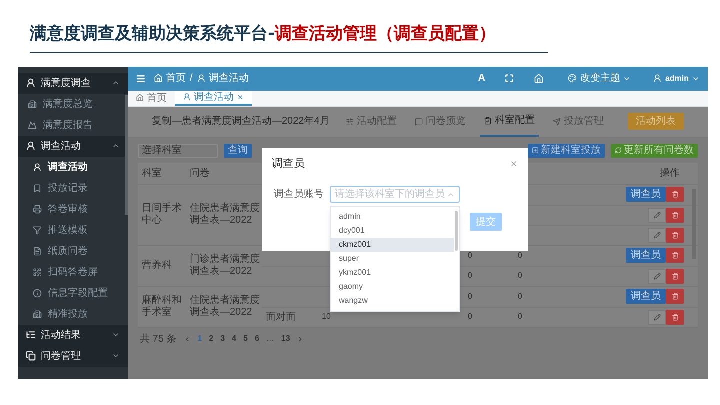  Describe the element at coordinates (470, 255) in the screenshot. I see `table-cell: 0` at that location.